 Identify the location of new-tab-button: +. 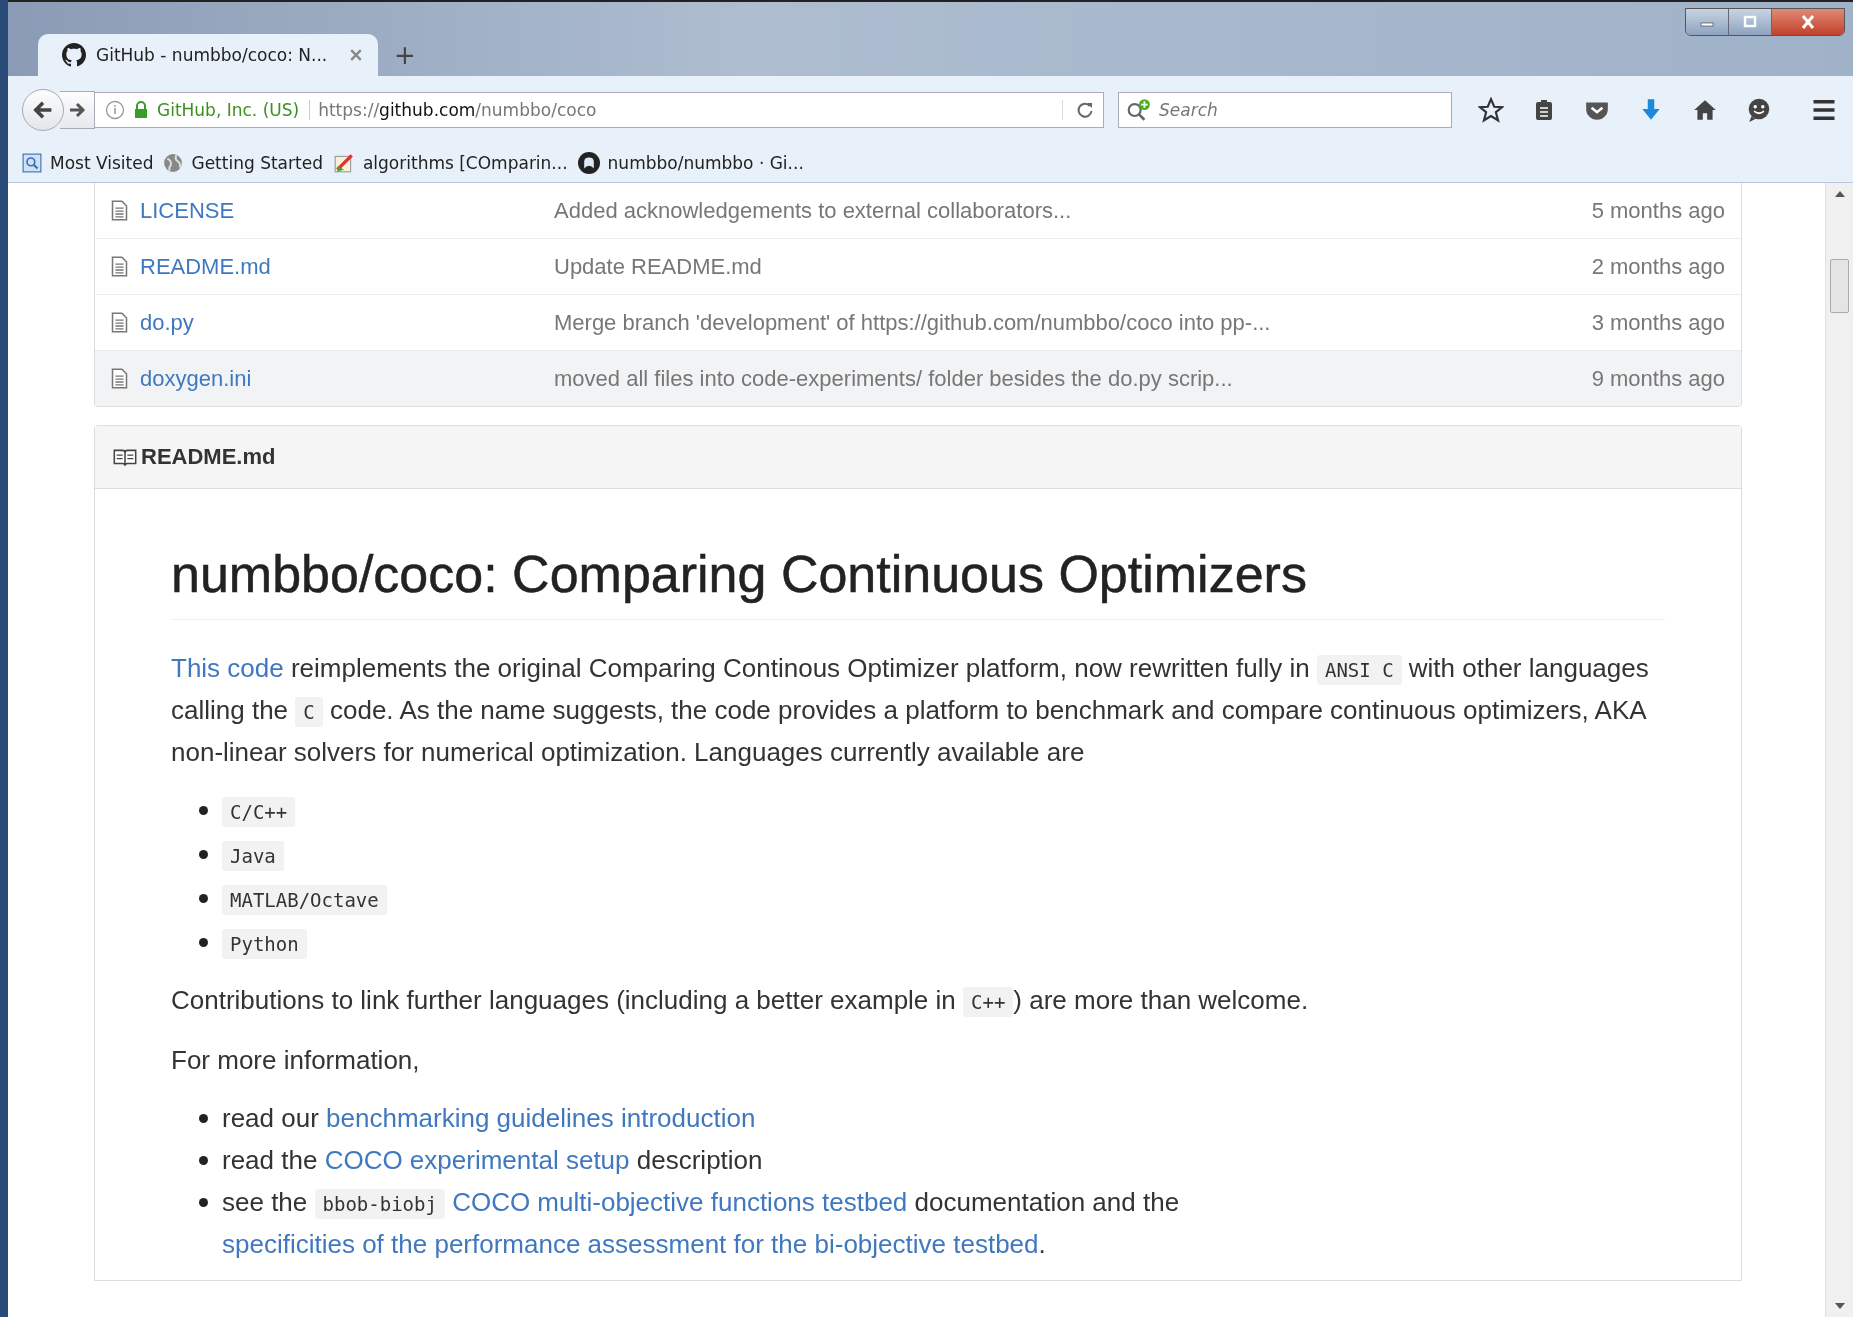
(405, 55).